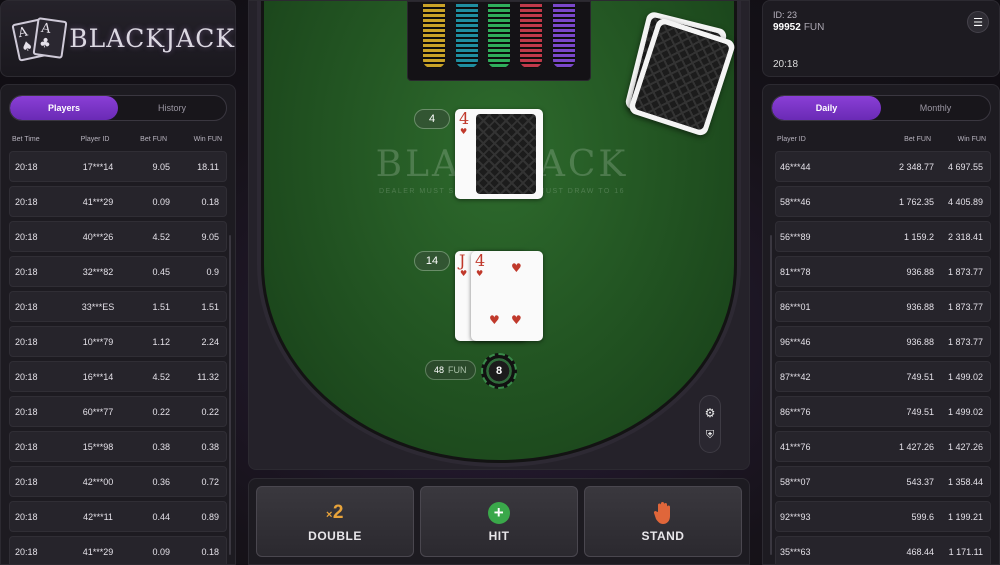 The width and height of the screenshot is (1000, 565). Describe the element at coordinates (883, 446) in the screenshot. I see `leaderboard-row: 41***76 1 427.26 1 427.26` at that location.